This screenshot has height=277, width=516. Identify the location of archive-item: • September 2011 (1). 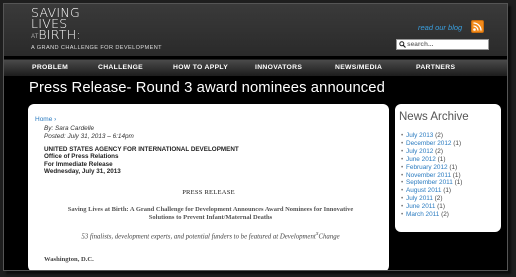
(432, 183).